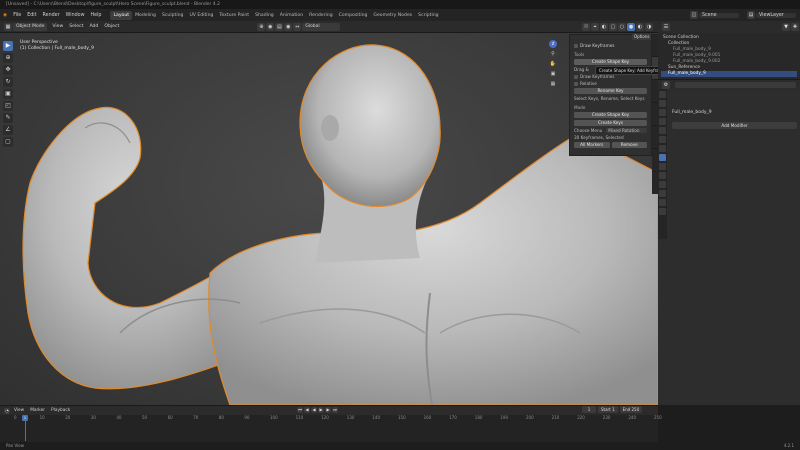 This screenshot has height=450, width=800. I want to click on properties-editor-icon: ⚙, so click(666, 84).